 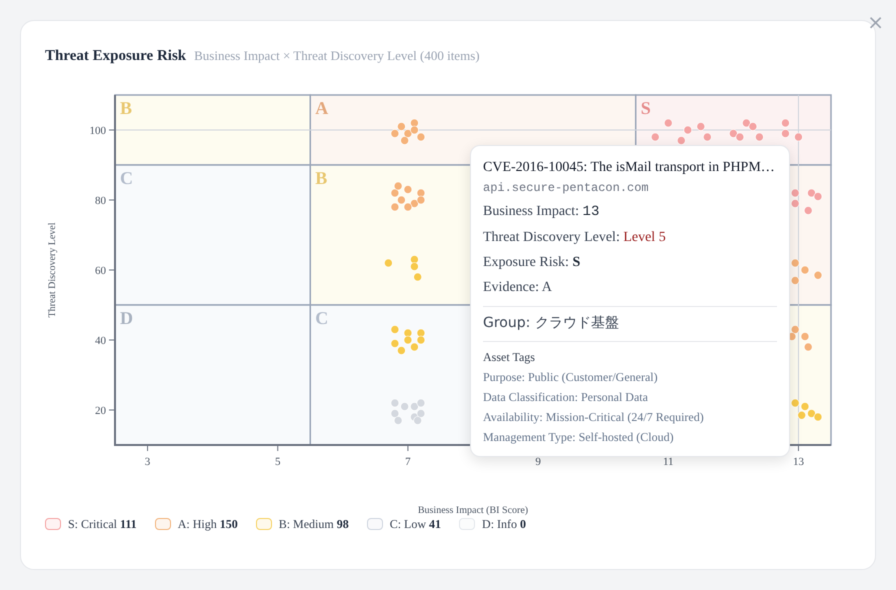 I want to click on x-tick-label: 5, so click(x=277, y=462).